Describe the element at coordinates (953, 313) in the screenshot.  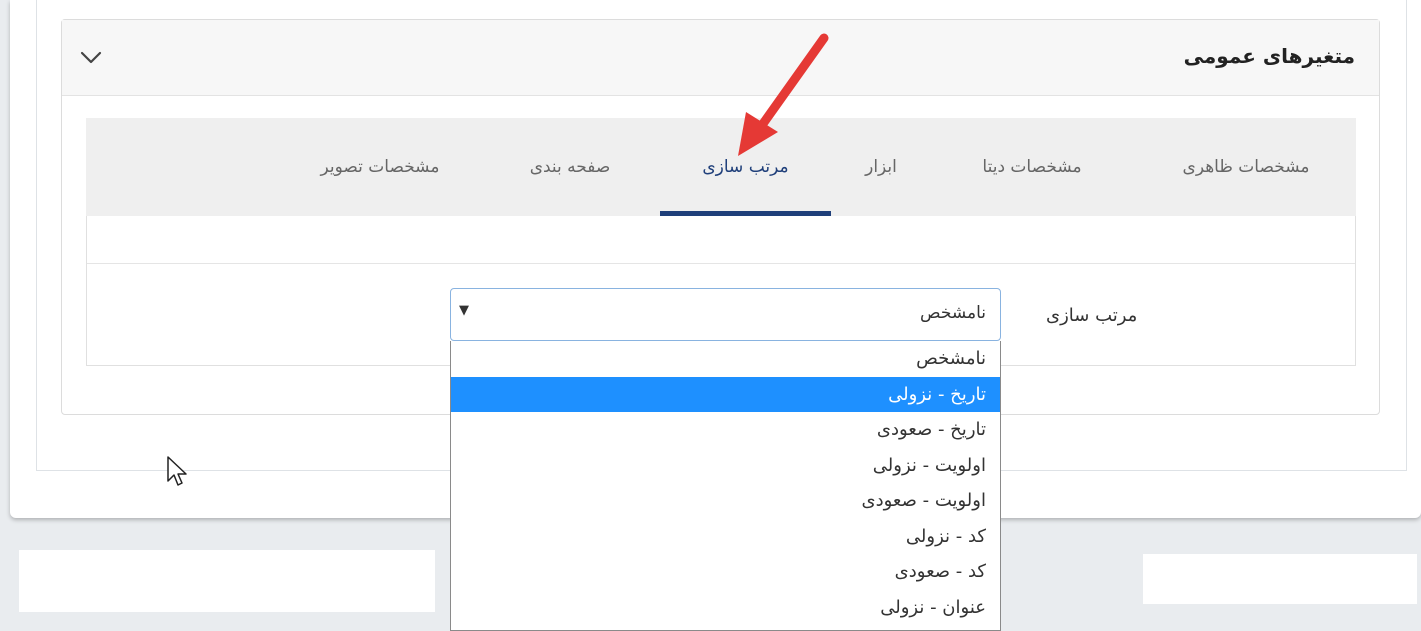
I see `sort-select-value: نامشخص` at that location.